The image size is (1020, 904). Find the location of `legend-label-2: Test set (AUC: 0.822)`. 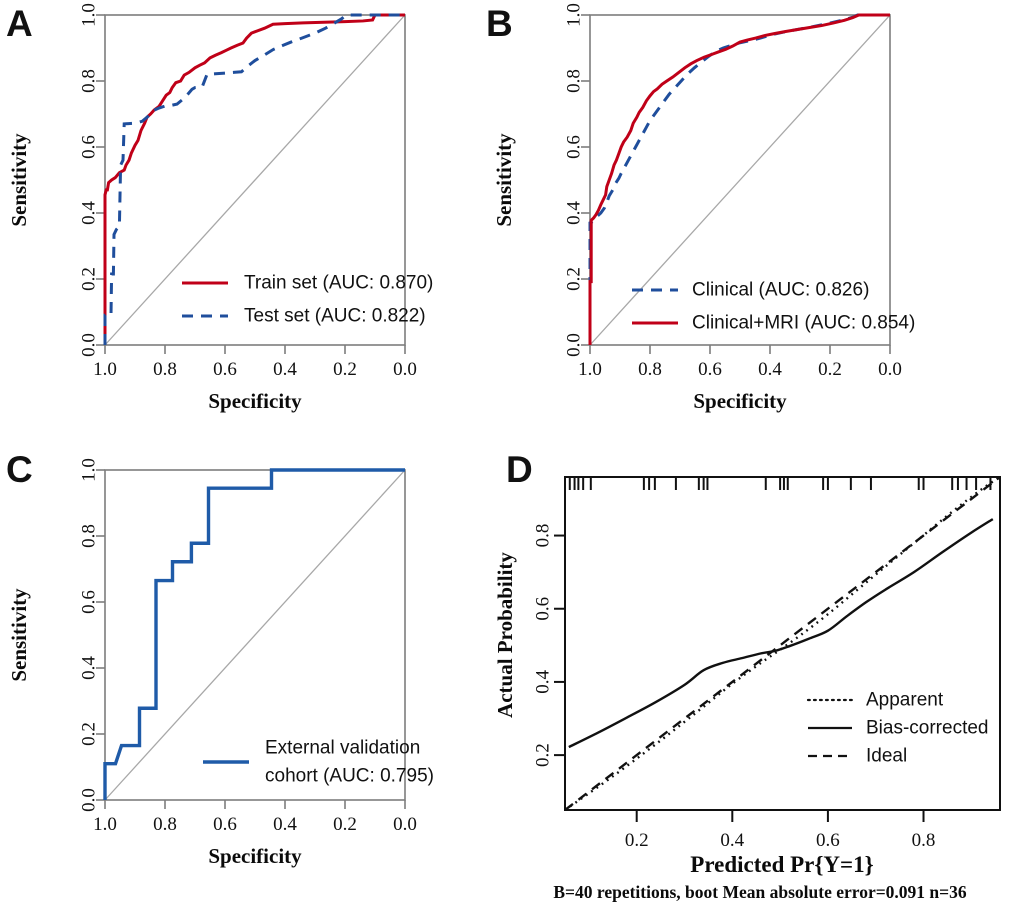

legend-label-2: Test set (AUC: 0.822) is located at coordinates (335, 316).